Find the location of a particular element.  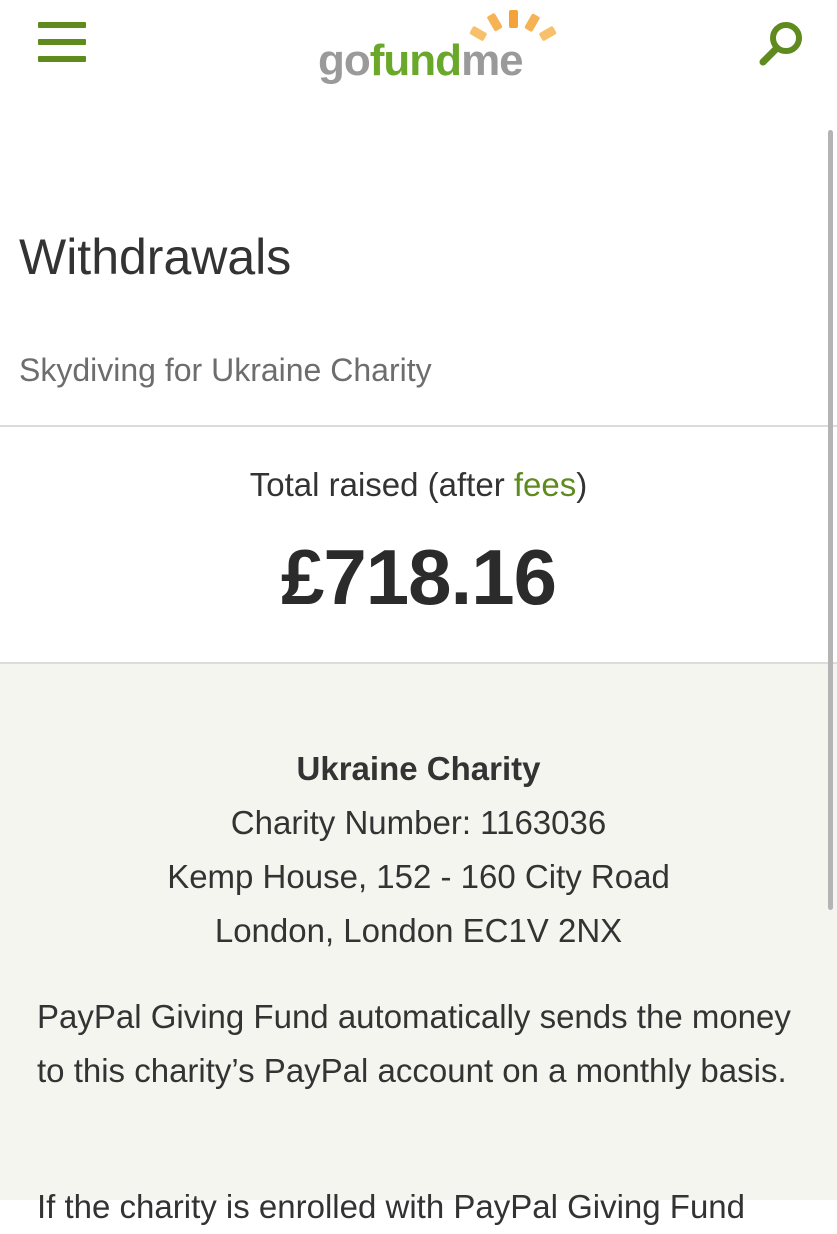

total-label-suffix: ) is located at coordinates (582, 484).